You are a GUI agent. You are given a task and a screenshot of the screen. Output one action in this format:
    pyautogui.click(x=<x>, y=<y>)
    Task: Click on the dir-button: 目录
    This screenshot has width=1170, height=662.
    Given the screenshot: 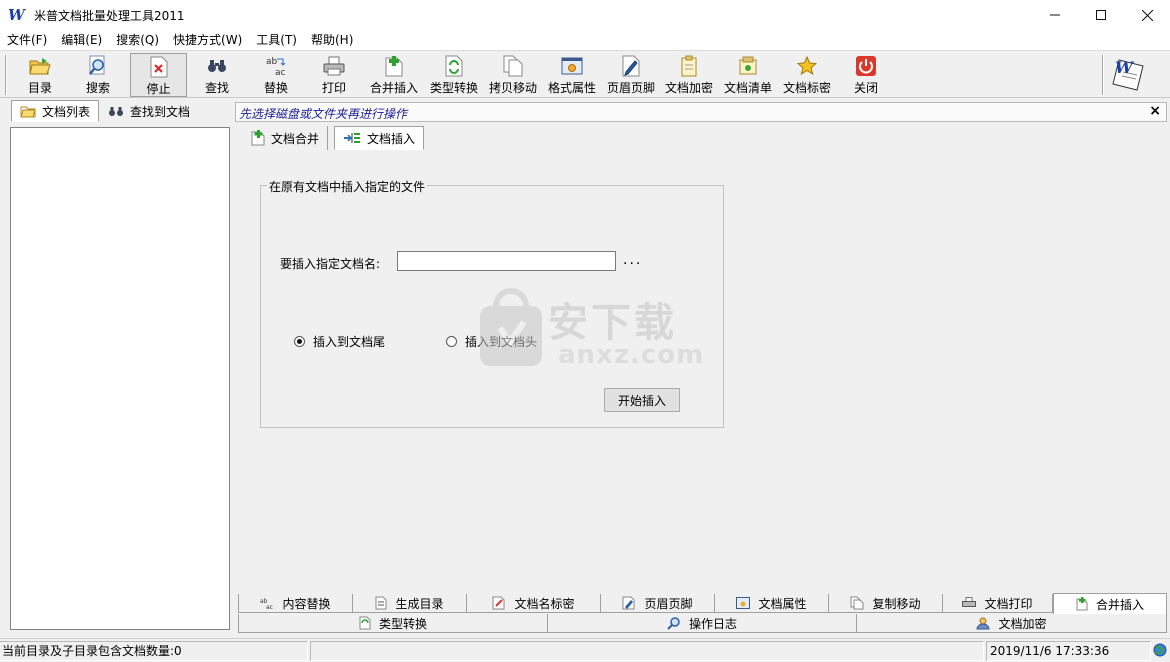 What is the action you would take?
    pyautogui.click(x=40, y=75)
    